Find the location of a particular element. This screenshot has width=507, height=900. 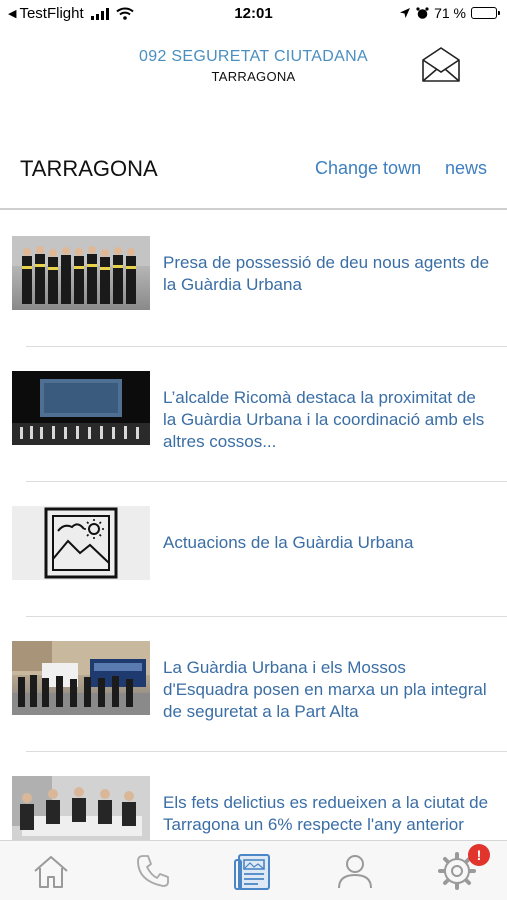

app-header: 092 SEGURETAT CIUTADANA TARRAGONA is located at coordinates (253, 70).